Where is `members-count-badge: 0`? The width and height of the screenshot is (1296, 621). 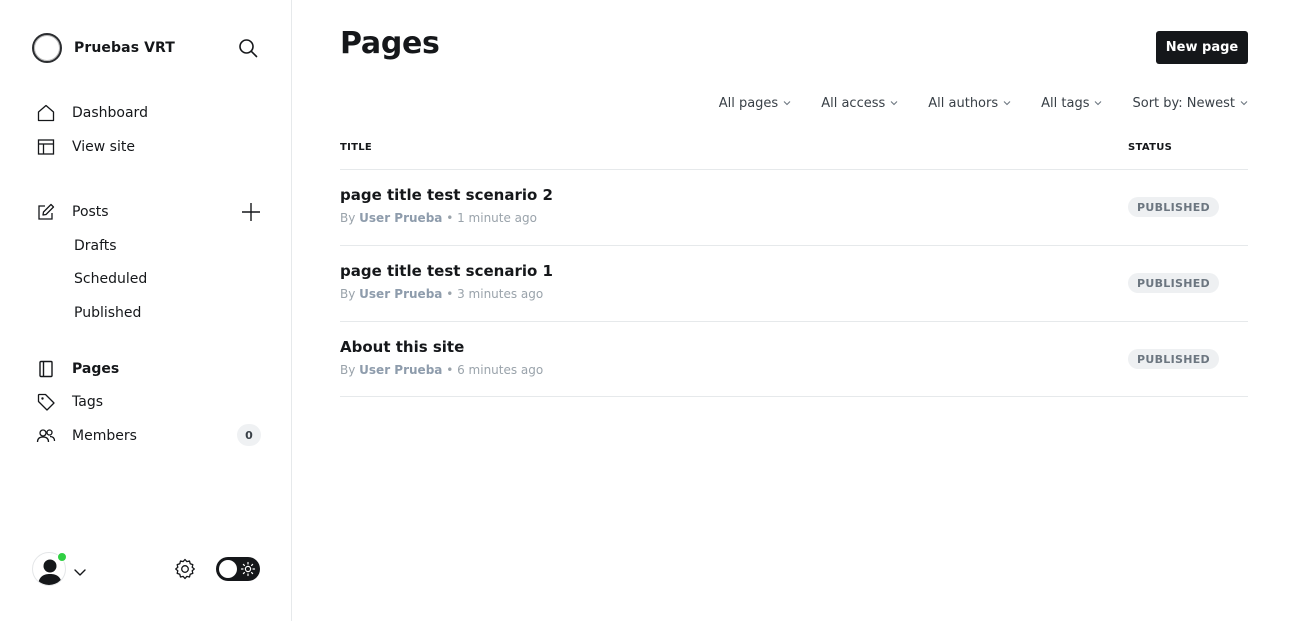 members-count-badge: 0 is located at coordinates (249, 435).